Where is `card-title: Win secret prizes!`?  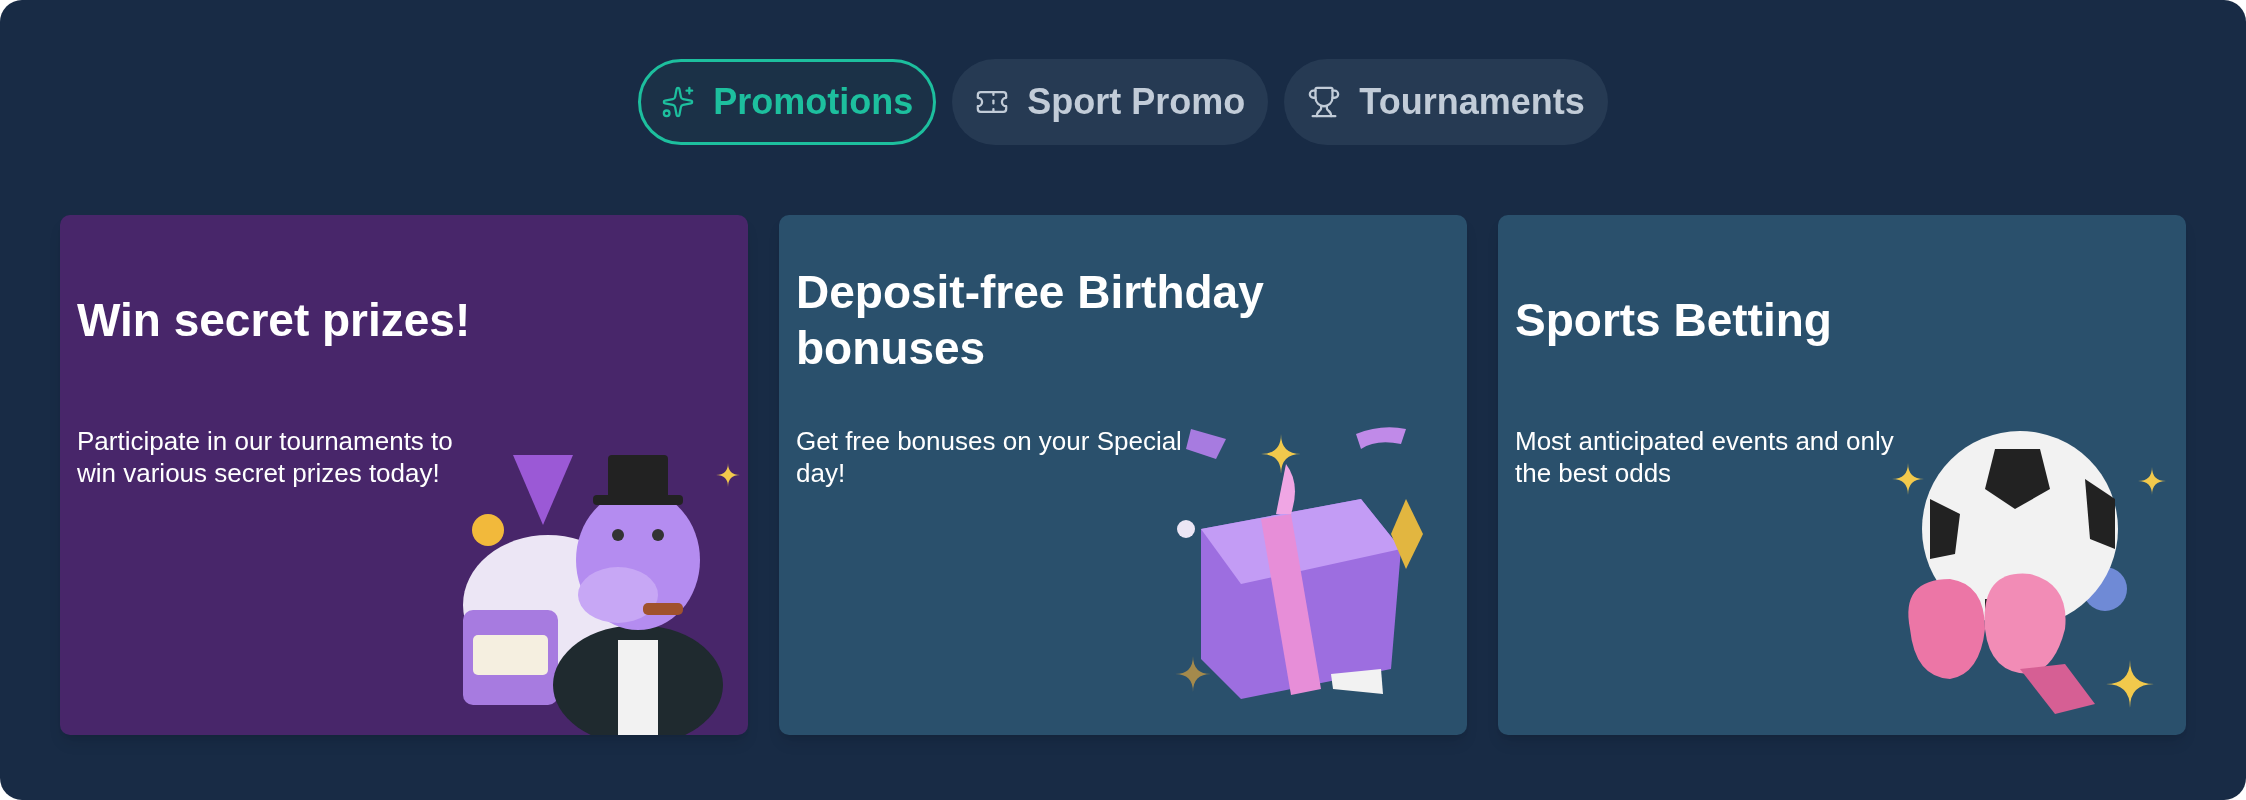
card-title: Win secret prizes! is located at coordinates (274, 320).